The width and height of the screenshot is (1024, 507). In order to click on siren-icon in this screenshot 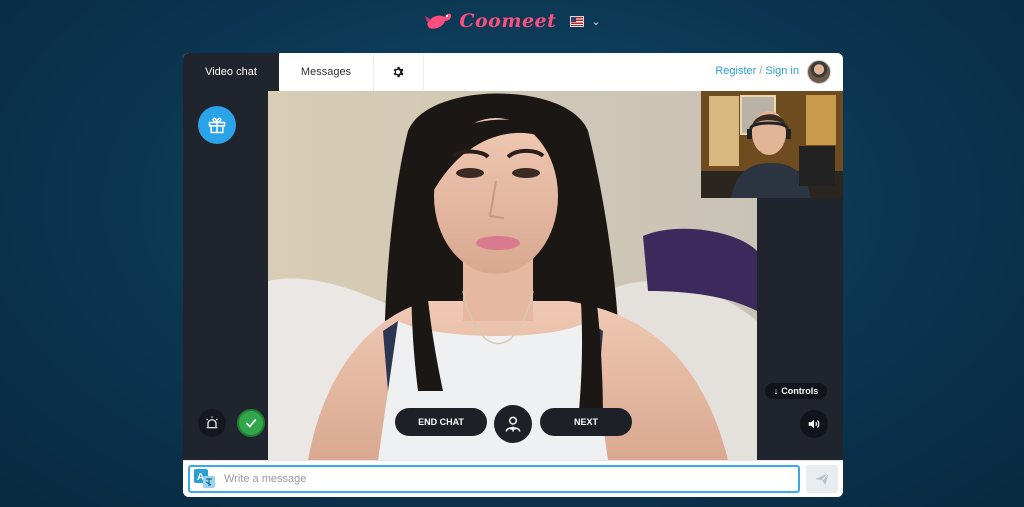, I will do `click(212, 422)`.